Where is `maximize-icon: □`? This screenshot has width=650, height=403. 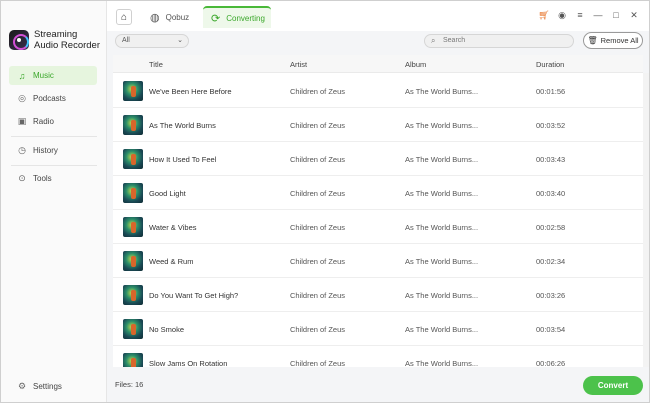 maximize-icon: □ is located at coordinates (616, 15).